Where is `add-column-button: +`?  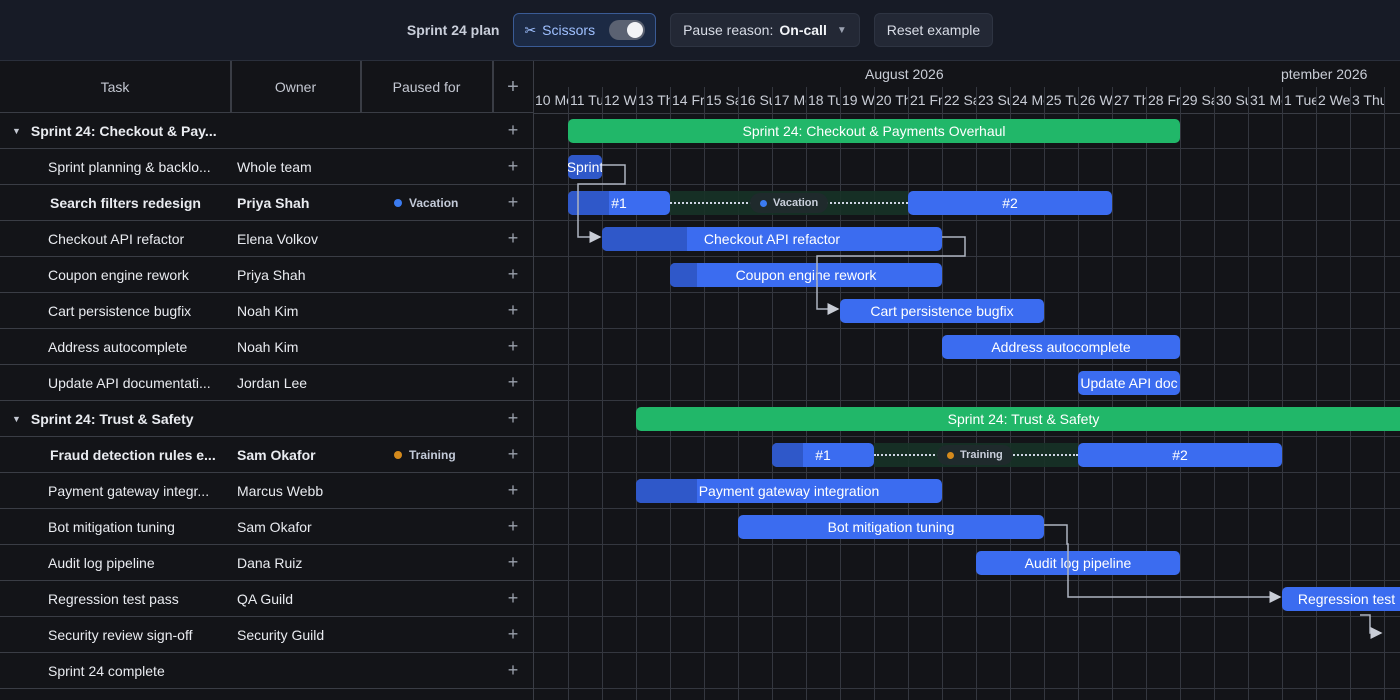 add-column-button: + is located at coordinates (513, 87).